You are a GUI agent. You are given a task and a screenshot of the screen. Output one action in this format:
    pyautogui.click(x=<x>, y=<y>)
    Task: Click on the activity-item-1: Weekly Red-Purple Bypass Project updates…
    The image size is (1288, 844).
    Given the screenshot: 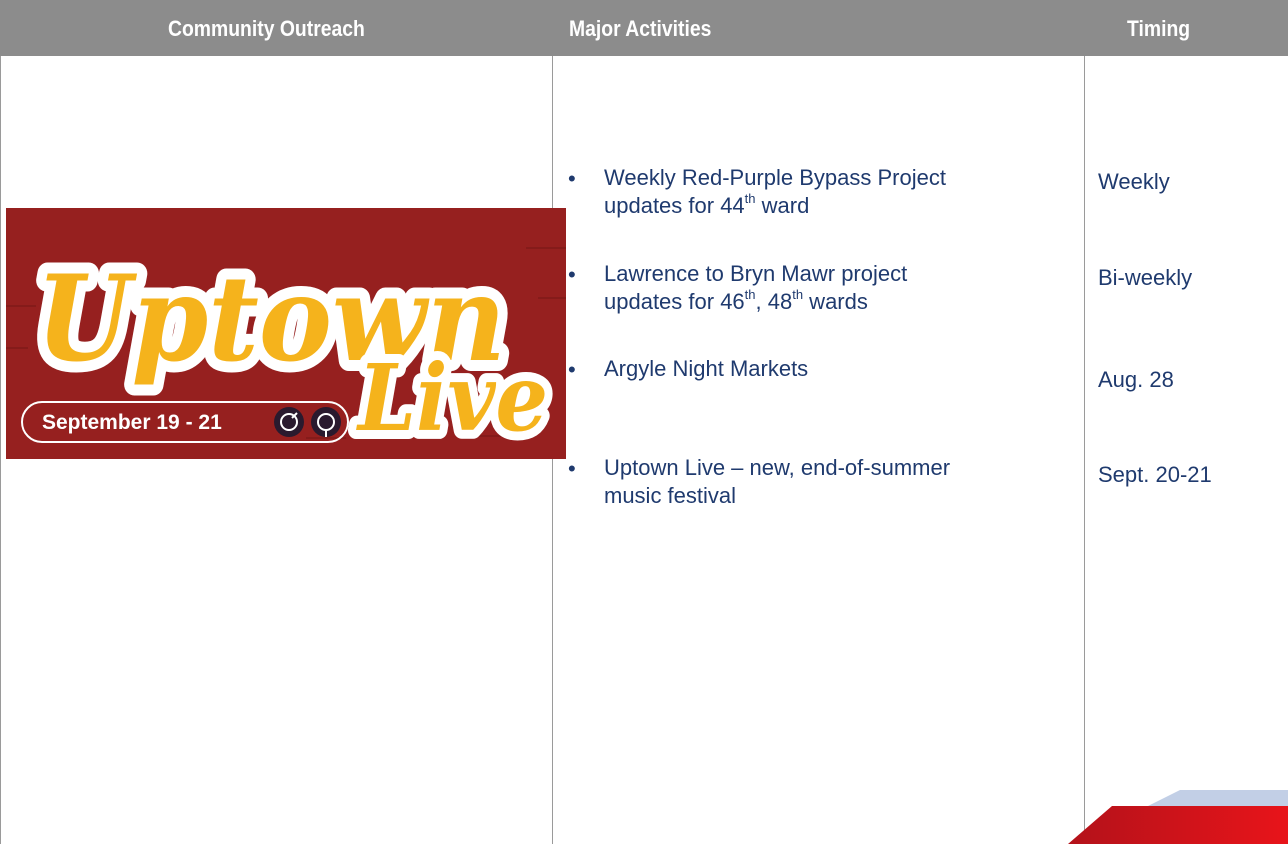 What is the action you would take?
    pyautogui.click(x=834, y=192)
    